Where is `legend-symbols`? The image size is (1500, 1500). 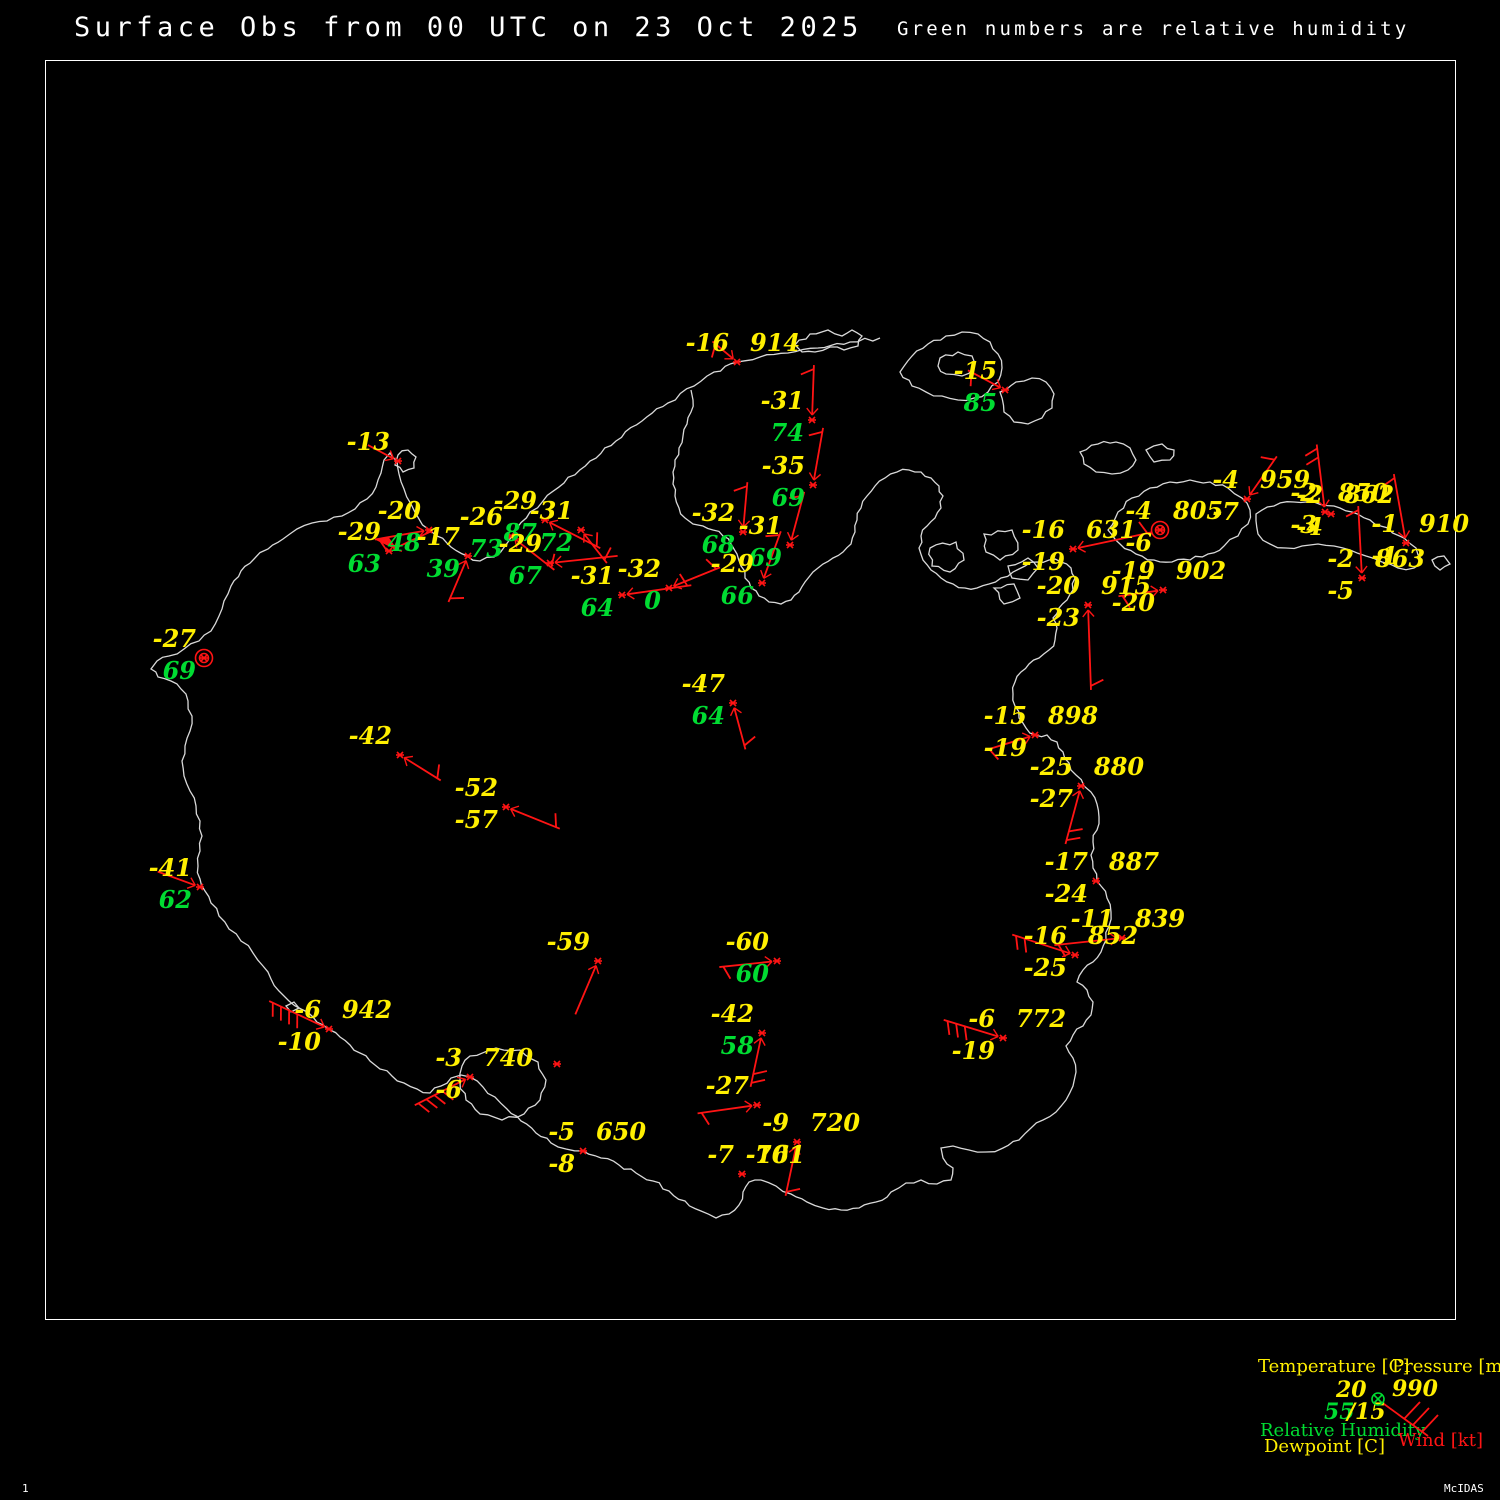 legend-symbols is located at coordinates (1405, 1414).